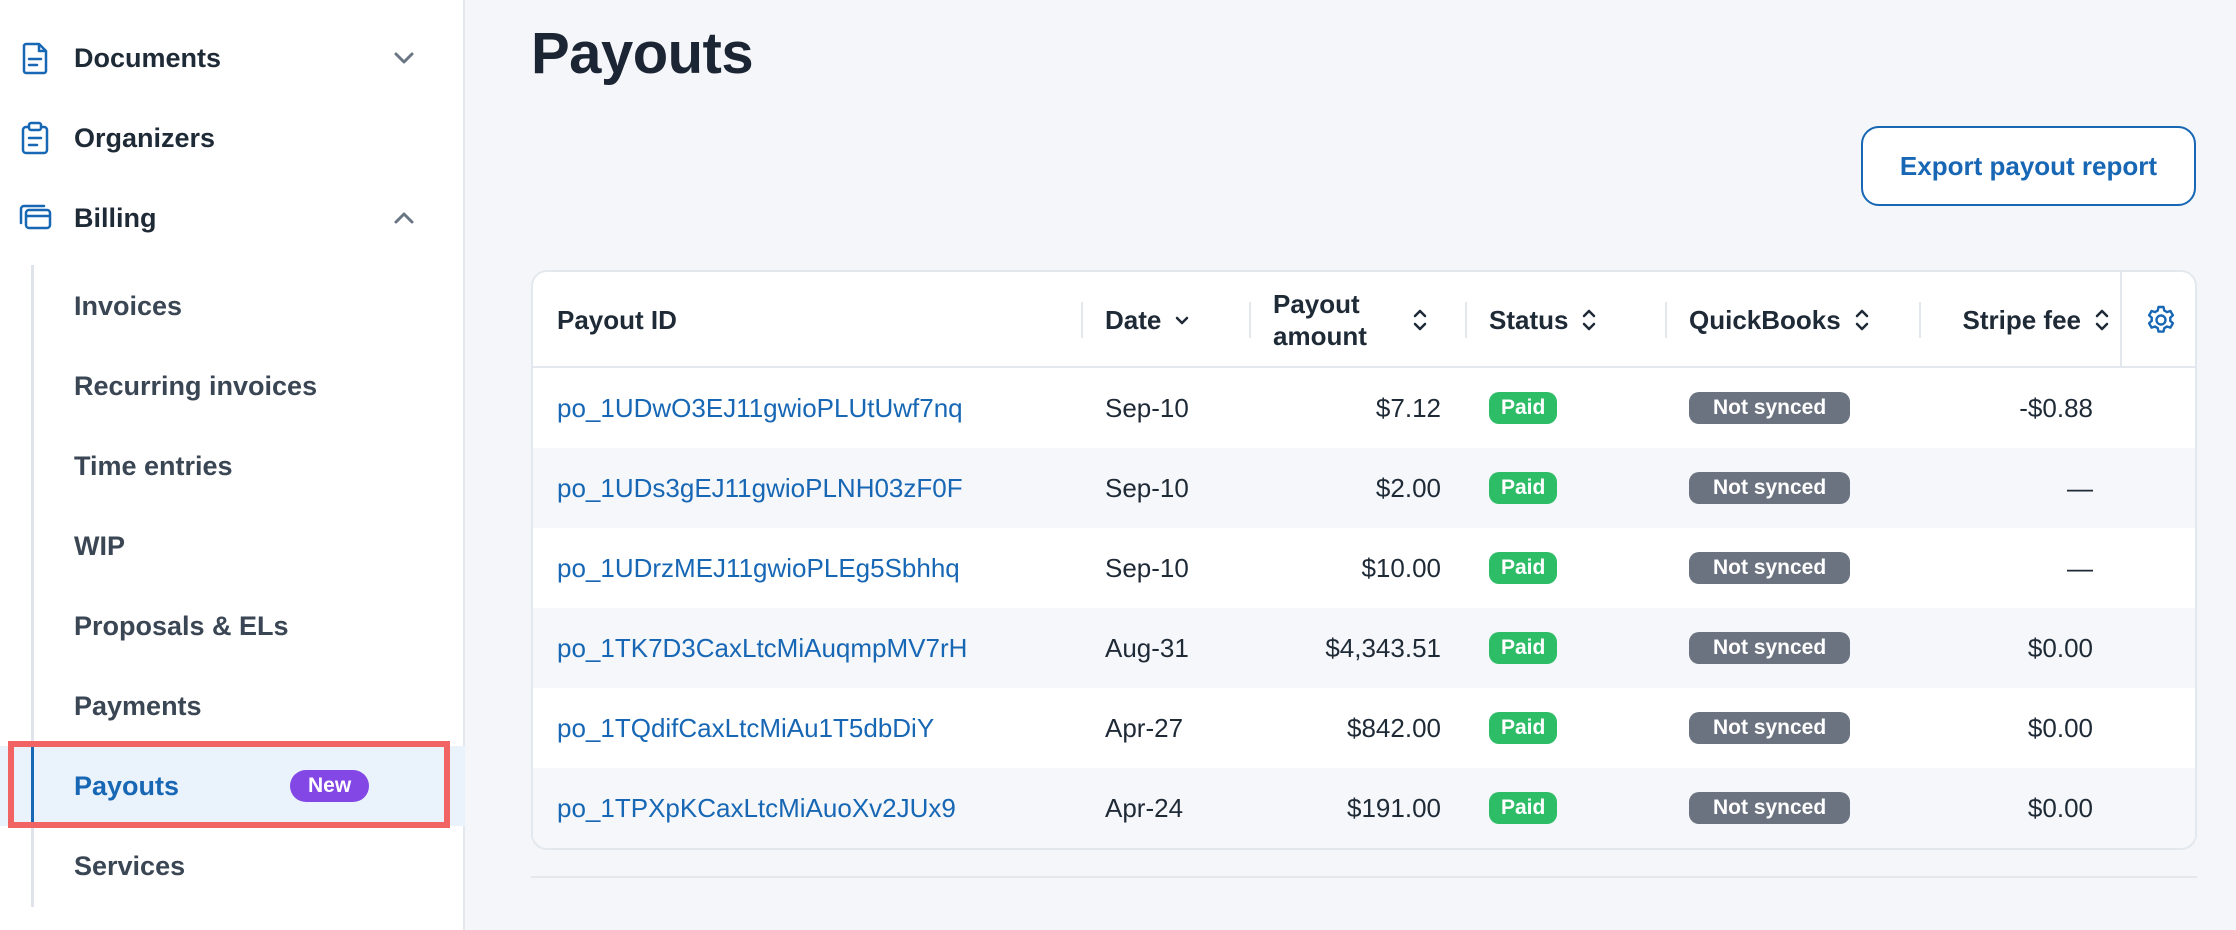 Image resolution: width=2236 pixels, height=930 pixels. What do you see at coordinates (1144, 727) in the screenshot?
I see `payout-date: Apr-27` at bounding box center [1144, 727].